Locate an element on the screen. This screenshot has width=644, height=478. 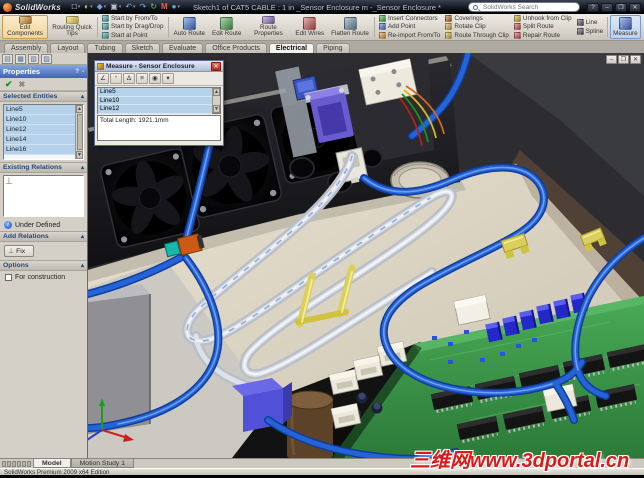
center-to-center-icon: ◉ is located at coordinates (155, 78).